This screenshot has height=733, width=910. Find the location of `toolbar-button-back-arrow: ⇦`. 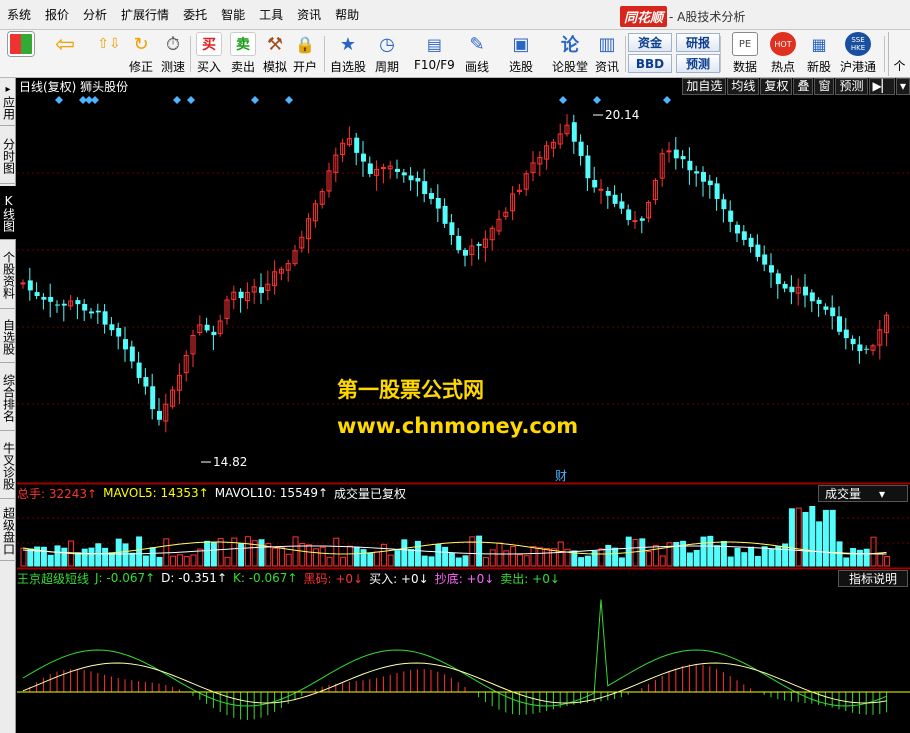

toolbar-button-back-arrow: ⇦ is located at coordinates (65, 53).